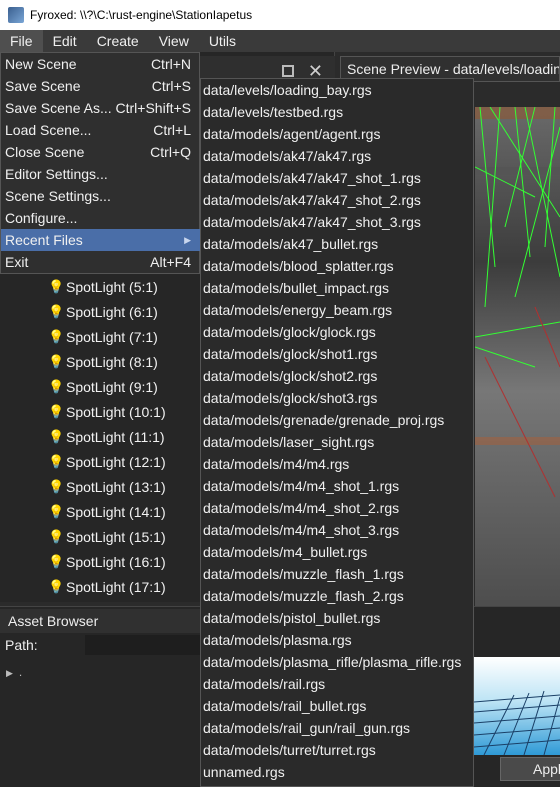 The width and height of the screenshot is (560, 787). I want to click on maximize-icon, so click(287, 71).